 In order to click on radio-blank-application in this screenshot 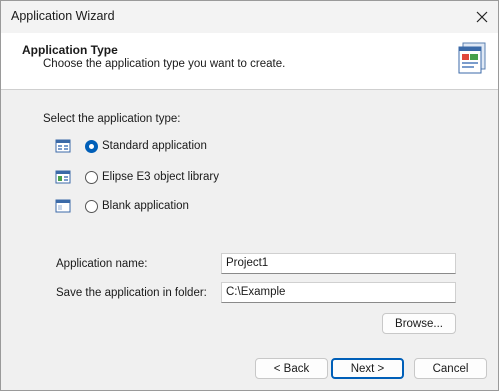, I will do `click(91, 206)`.